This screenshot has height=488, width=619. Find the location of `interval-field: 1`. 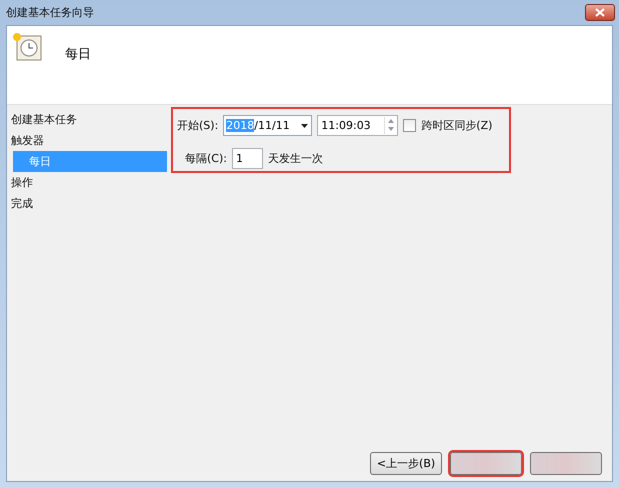

interval-field: 1 is located at coordinates (247, 158).